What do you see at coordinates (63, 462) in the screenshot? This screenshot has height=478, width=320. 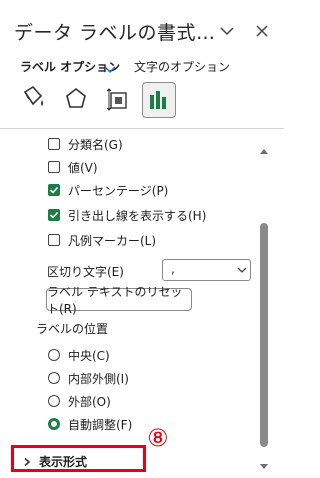 I see `section-label: 表示形式` at bounding box center [63, 462].